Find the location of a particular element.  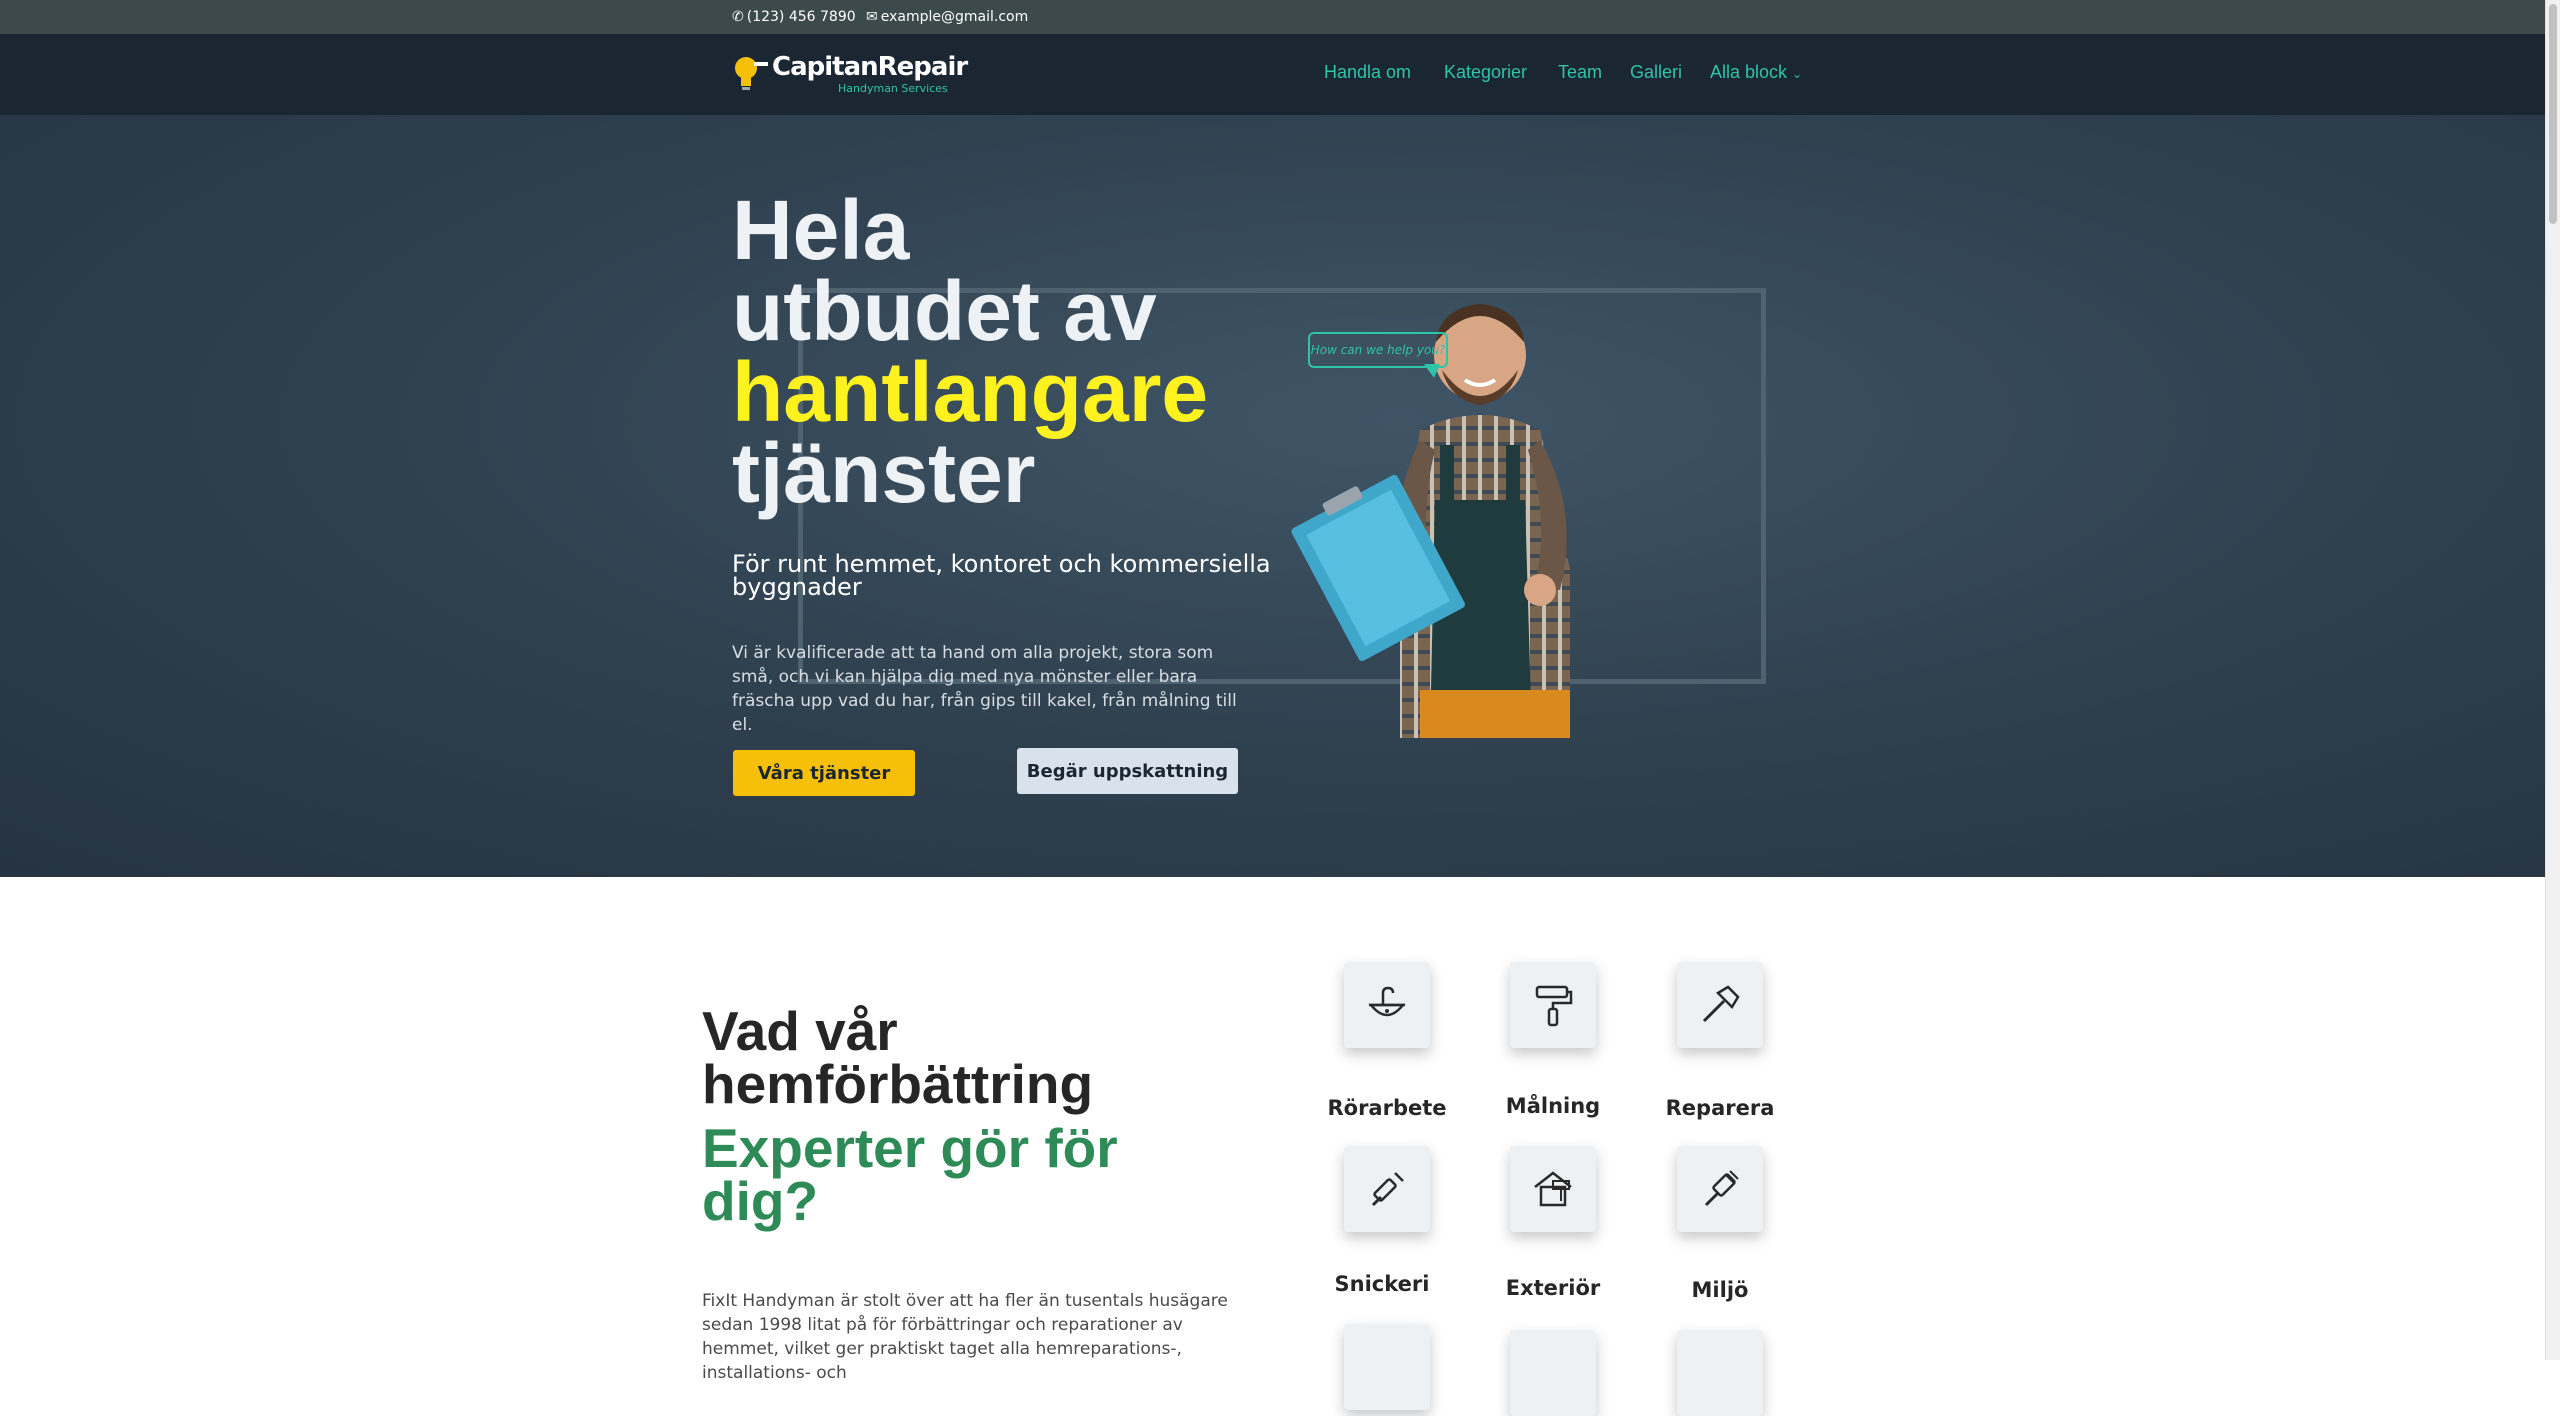

phone-number: (123) 456 7890 is located at coordinates (801, 17).